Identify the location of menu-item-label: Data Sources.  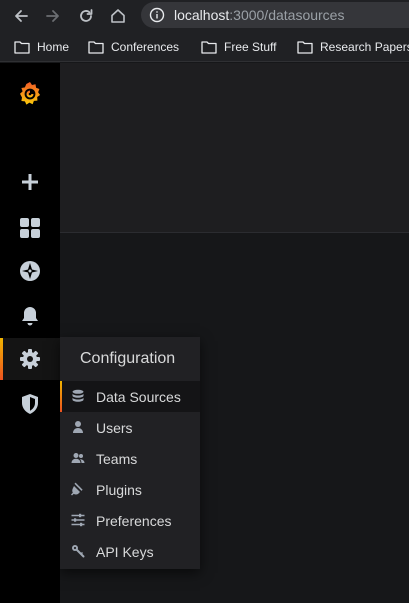
(138, 397).